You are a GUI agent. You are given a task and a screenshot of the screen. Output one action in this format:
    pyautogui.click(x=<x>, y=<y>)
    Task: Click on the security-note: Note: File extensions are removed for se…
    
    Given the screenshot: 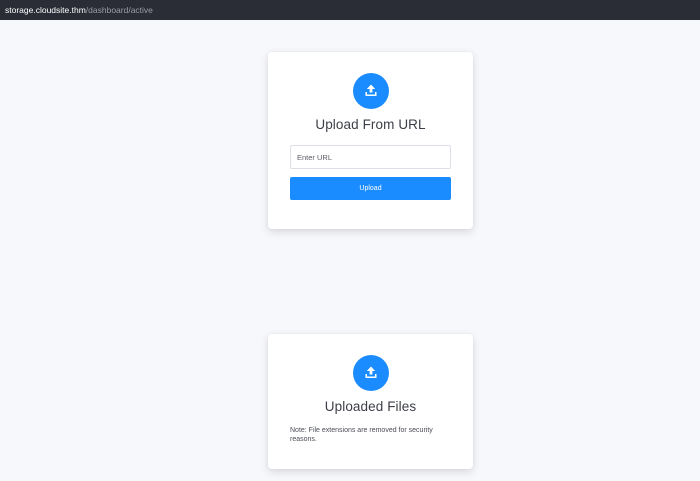 What is the action you would take?
    pyautogui.click(x=361, y=435)
    